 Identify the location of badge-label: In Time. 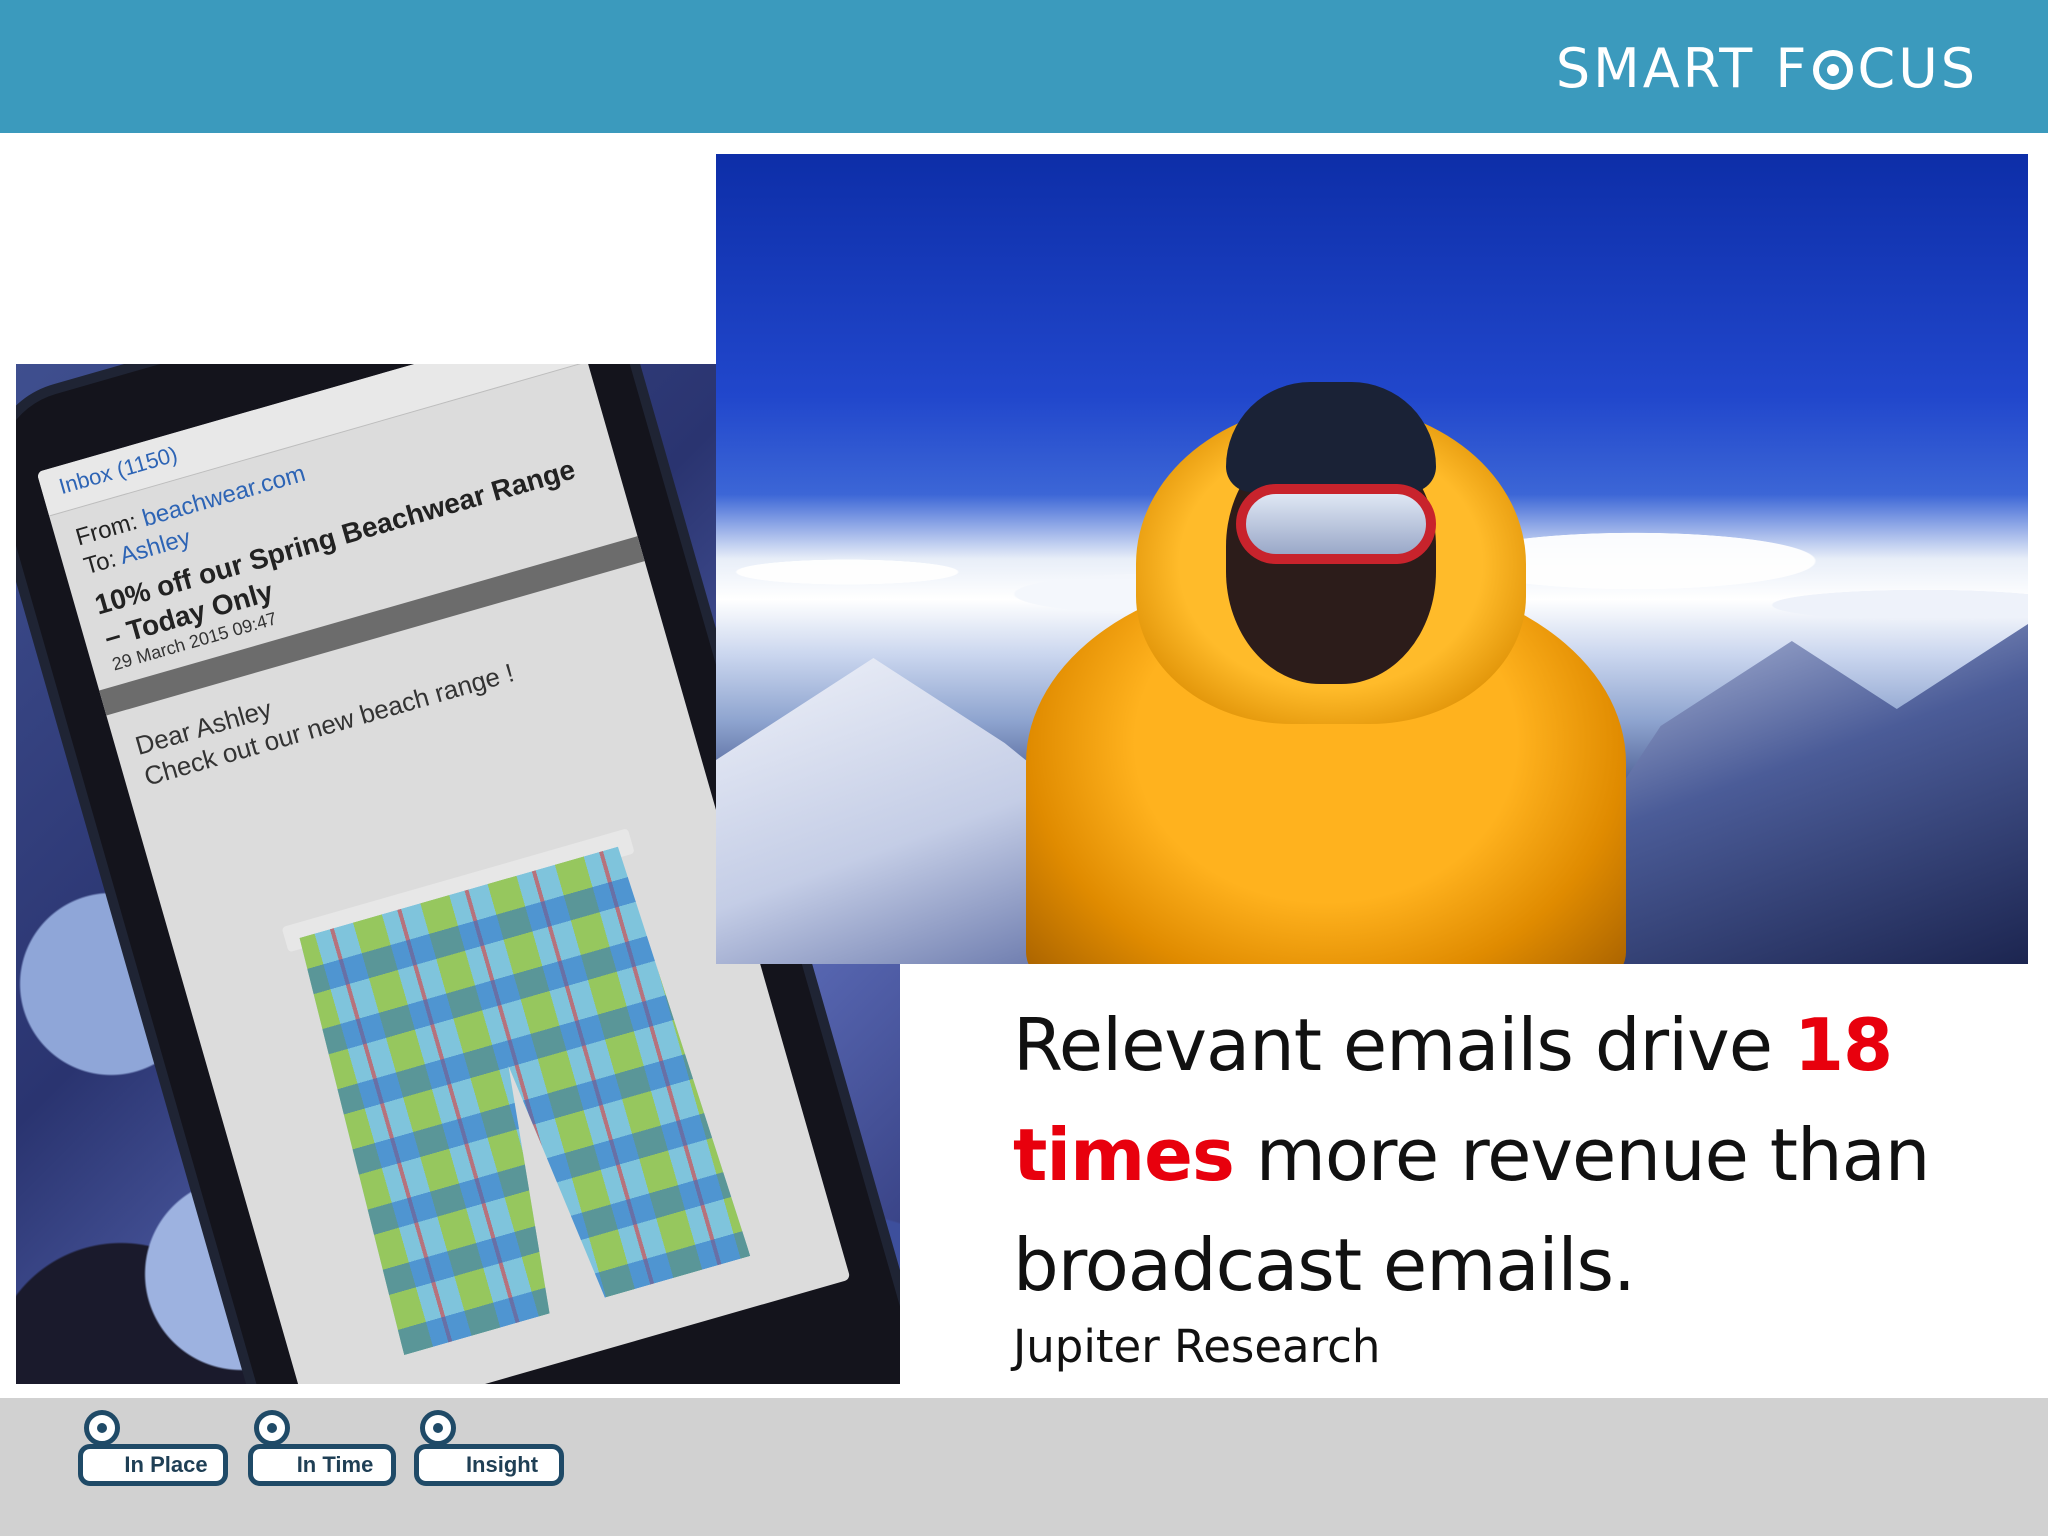
(335, 1464).